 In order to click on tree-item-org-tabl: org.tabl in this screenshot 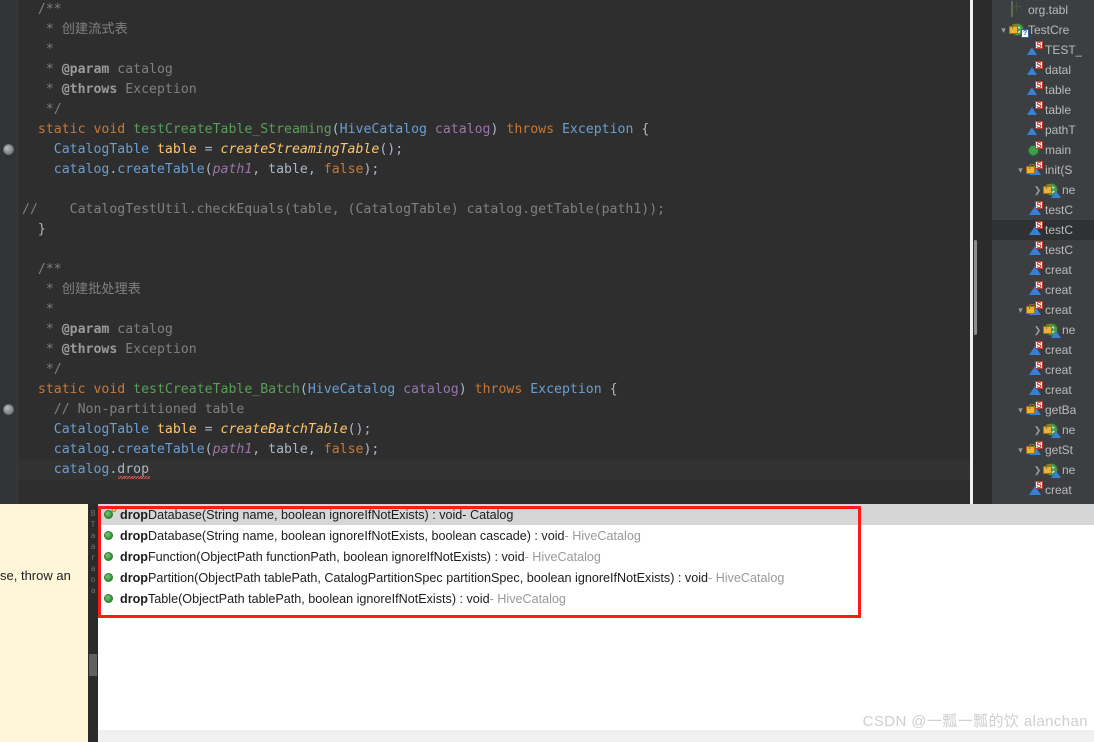, I will do `click(1043, 10)`.